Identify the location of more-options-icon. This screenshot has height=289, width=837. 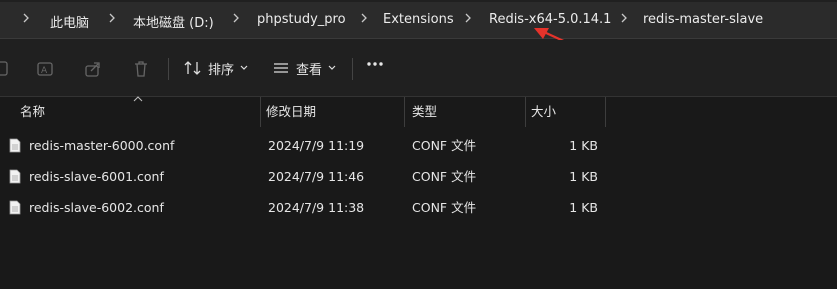
(375, 64).